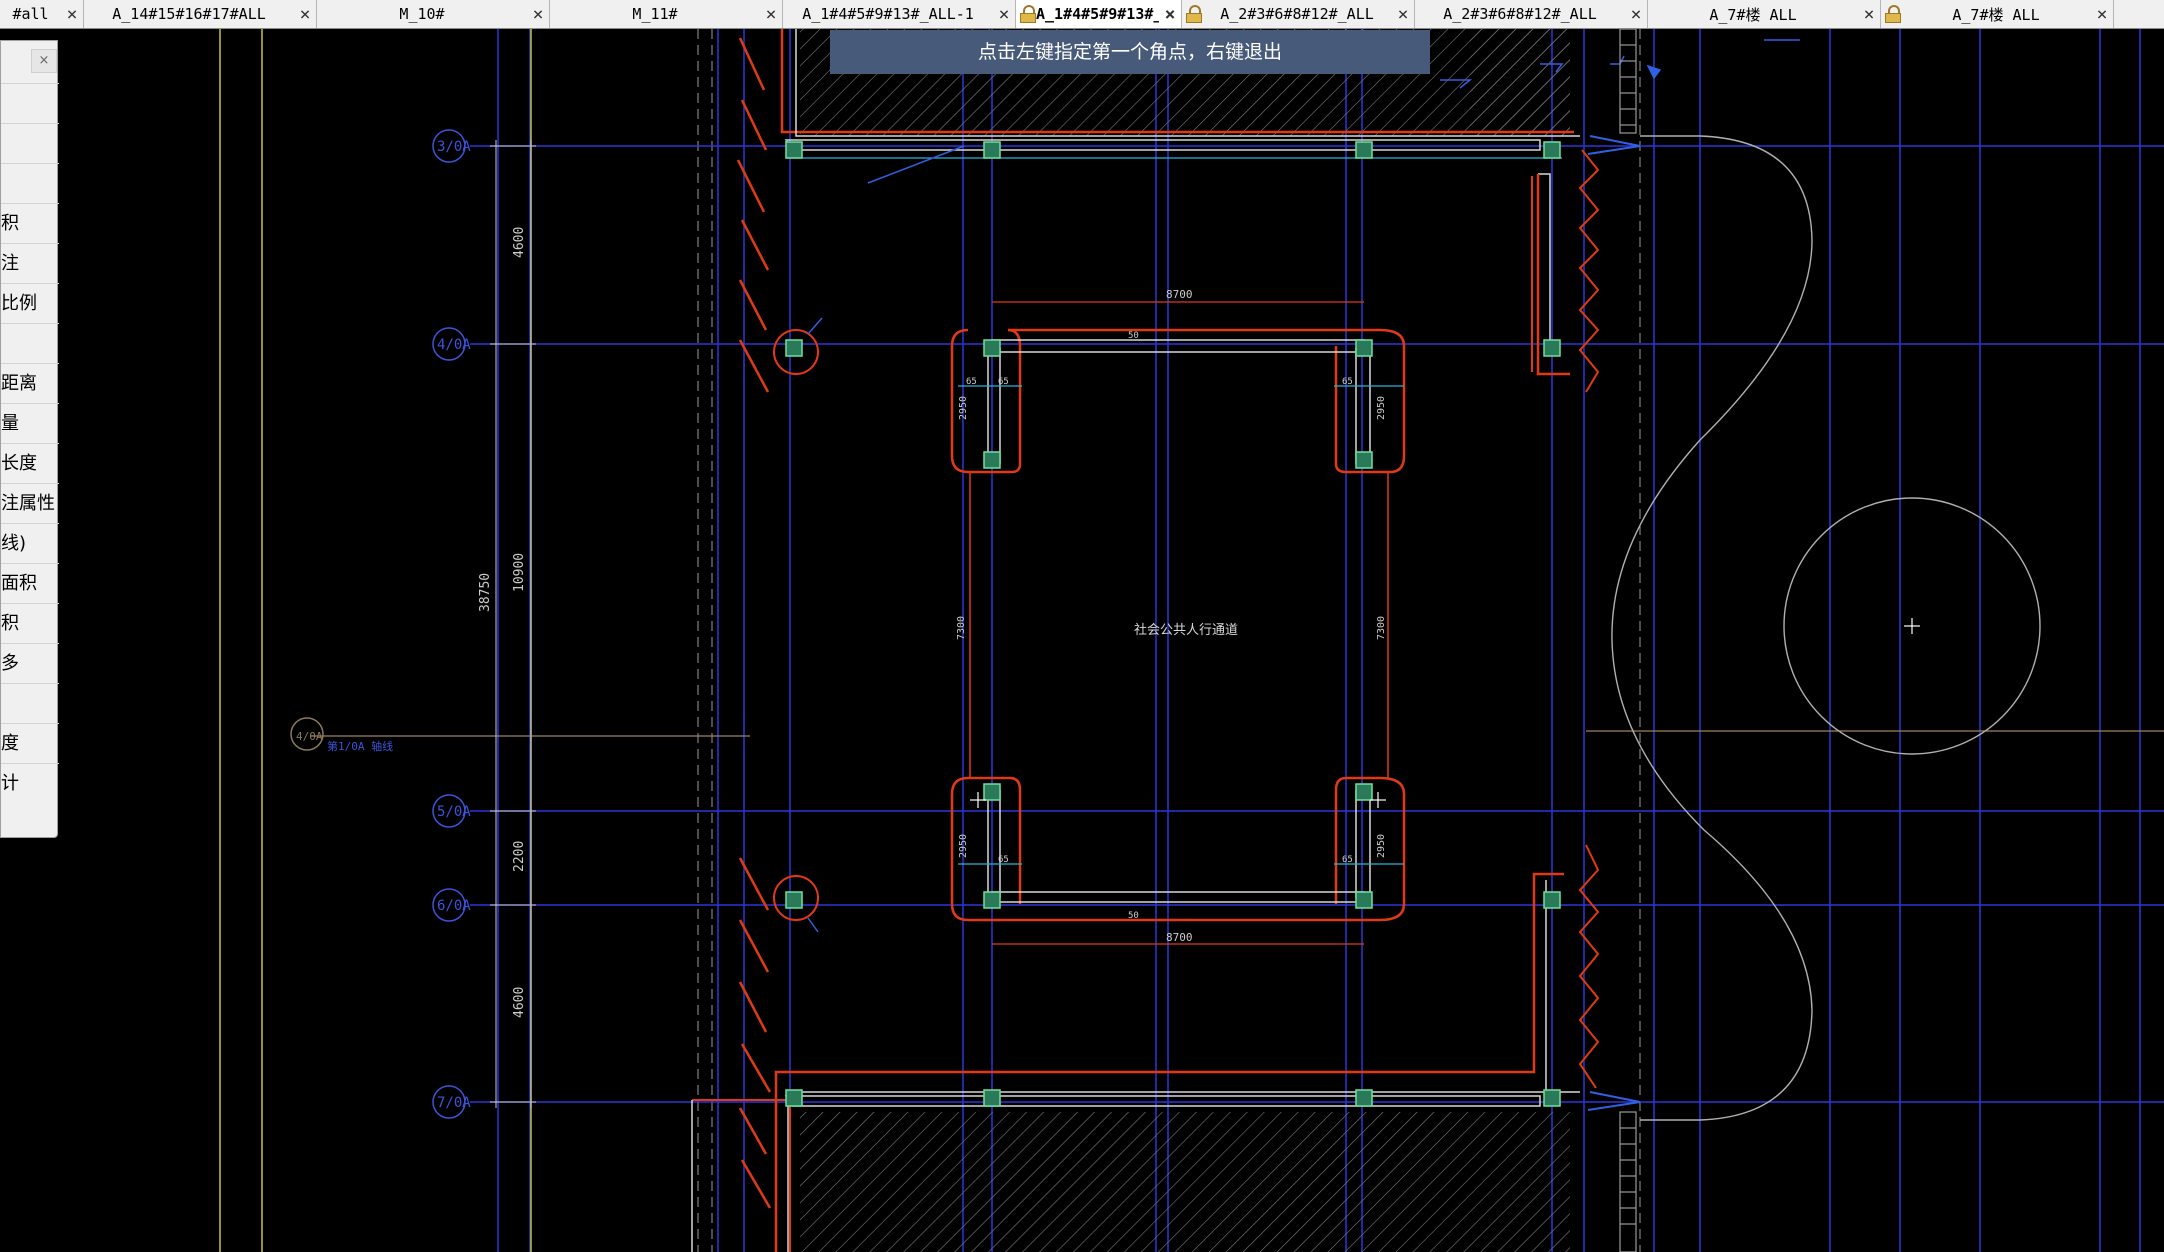 This screenshot has width=2164, height=1252. I want to click on document-tab: A_1#4#5#9#13#_AL…×, so click(1099, 14).